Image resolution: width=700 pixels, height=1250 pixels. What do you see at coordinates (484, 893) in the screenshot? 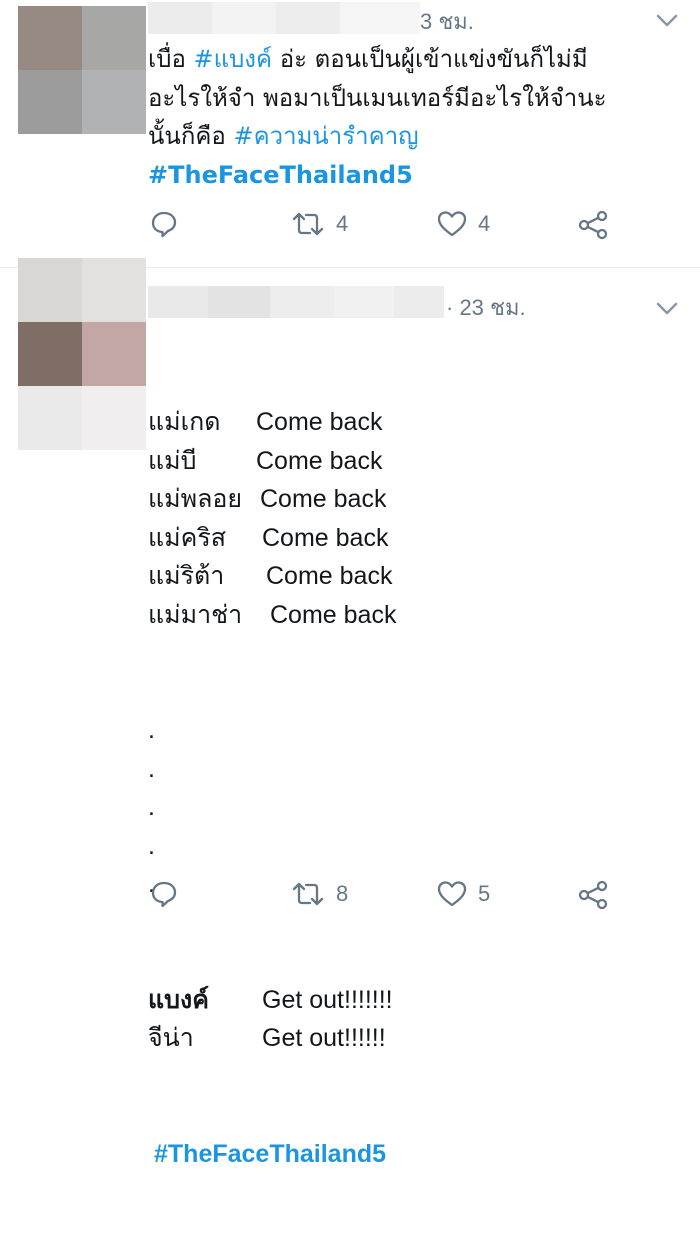
I see `like-count: 5` at bounding box center [484, 893].